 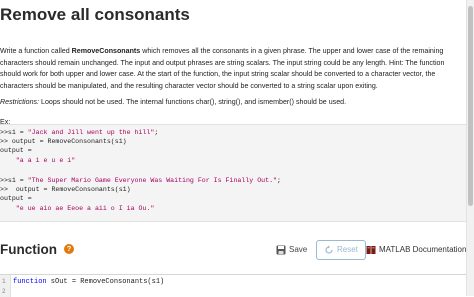 I want to click on reset-button: Reset, so click(x=341, y=250).